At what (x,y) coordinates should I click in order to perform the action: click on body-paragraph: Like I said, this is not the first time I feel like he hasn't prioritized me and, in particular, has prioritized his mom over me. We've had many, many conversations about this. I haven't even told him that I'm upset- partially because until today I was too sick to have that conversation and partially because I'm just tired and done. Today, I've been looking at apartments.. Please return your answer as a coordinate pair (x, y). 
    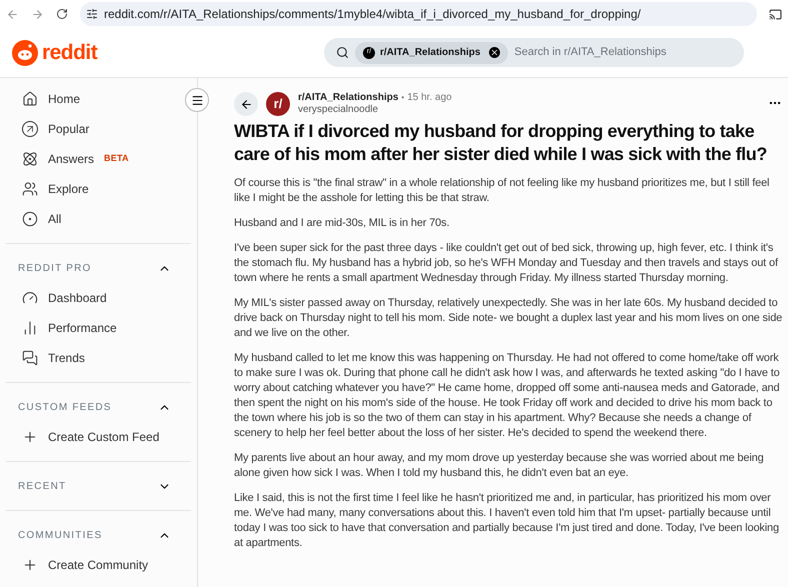
    Looking at the image, I should click on (507, 521).